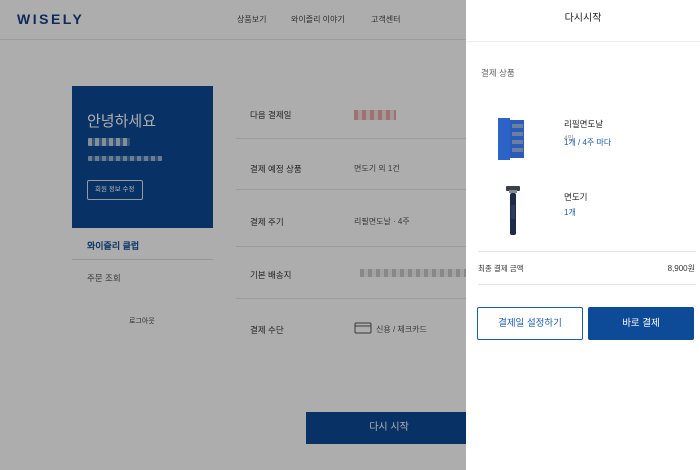 The image size is (700, 470). Describe the element at coordinates (576, 197) in the screenshot. I see `product-name: 면도기` at that location.